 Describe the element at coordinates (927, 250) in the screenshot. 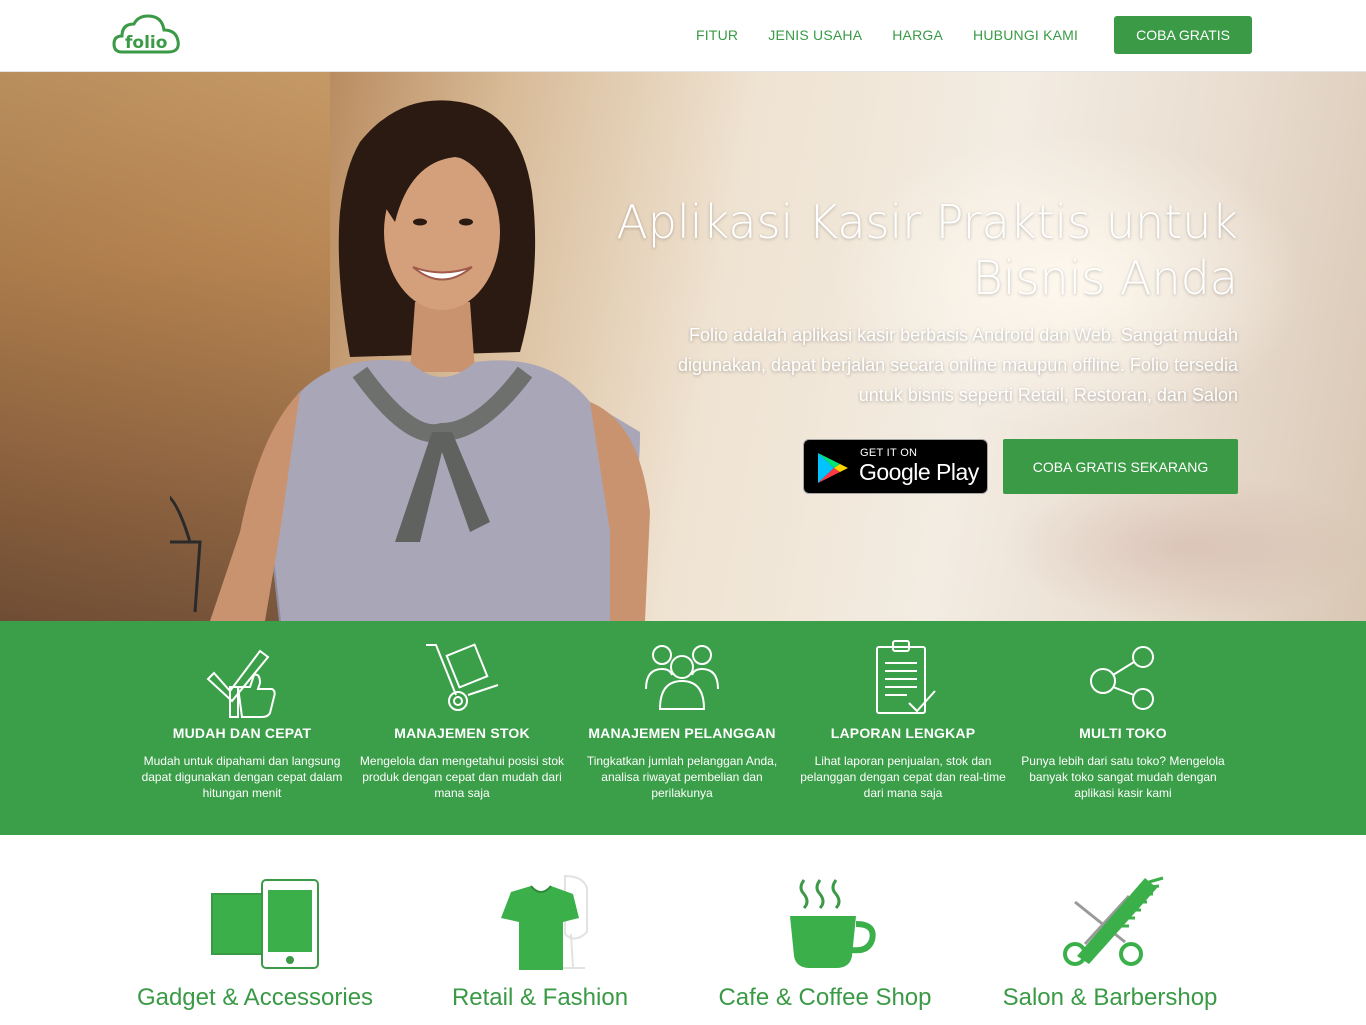

I see `hero-title: Aplikasi Kasir Praktis untuk Bisnis Anda` at that location.